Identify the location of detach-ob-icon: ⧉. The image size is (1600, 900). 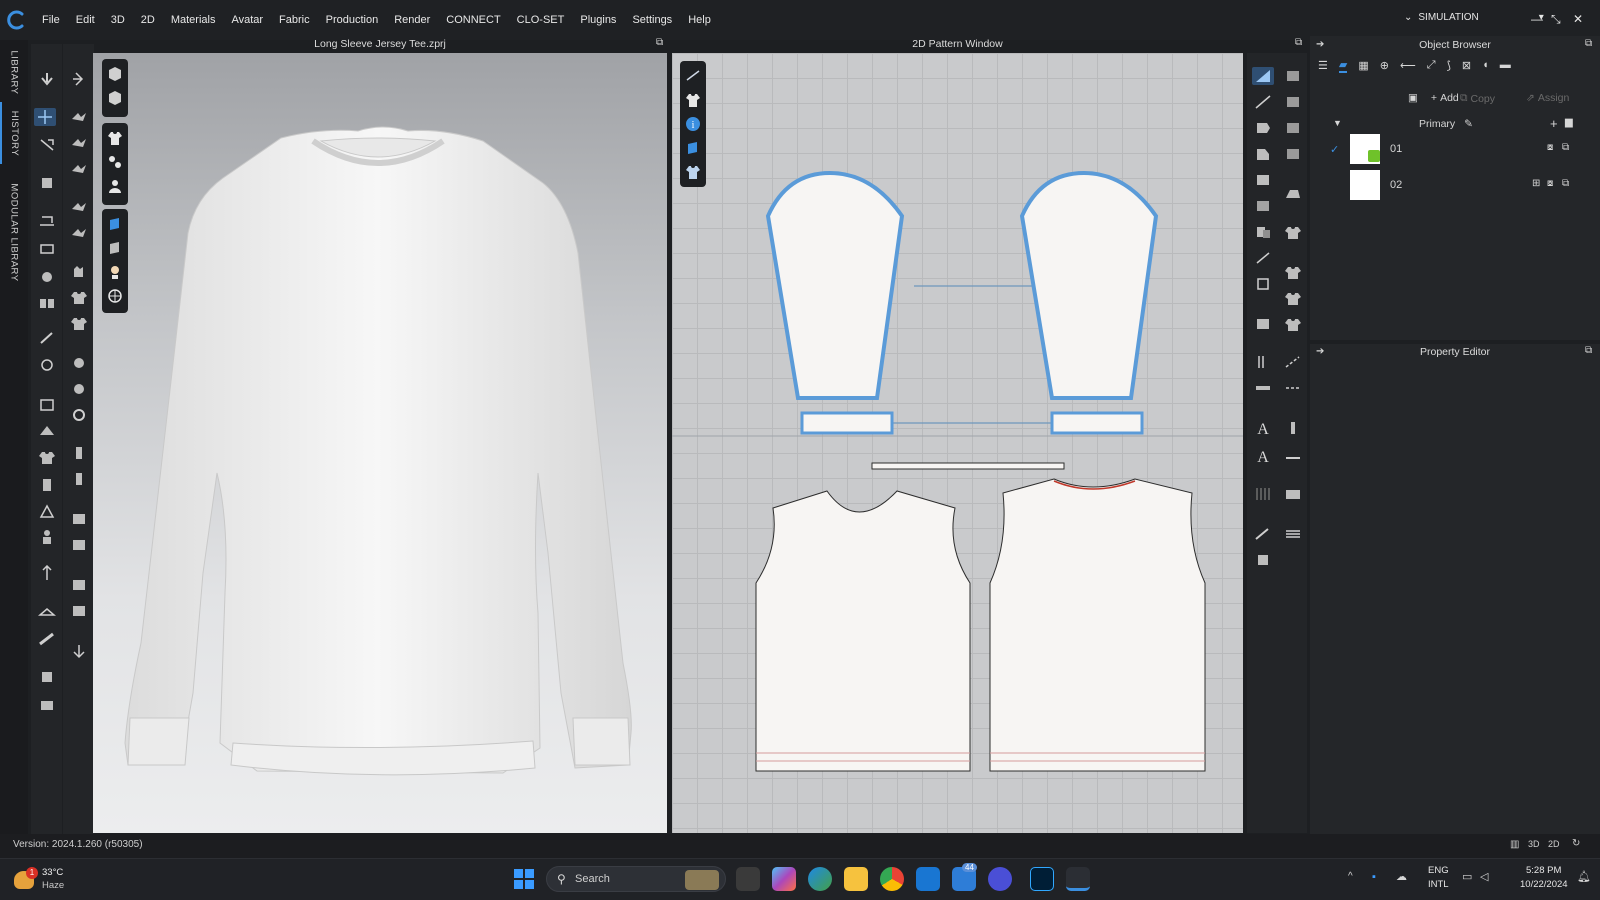
(1588, 43).